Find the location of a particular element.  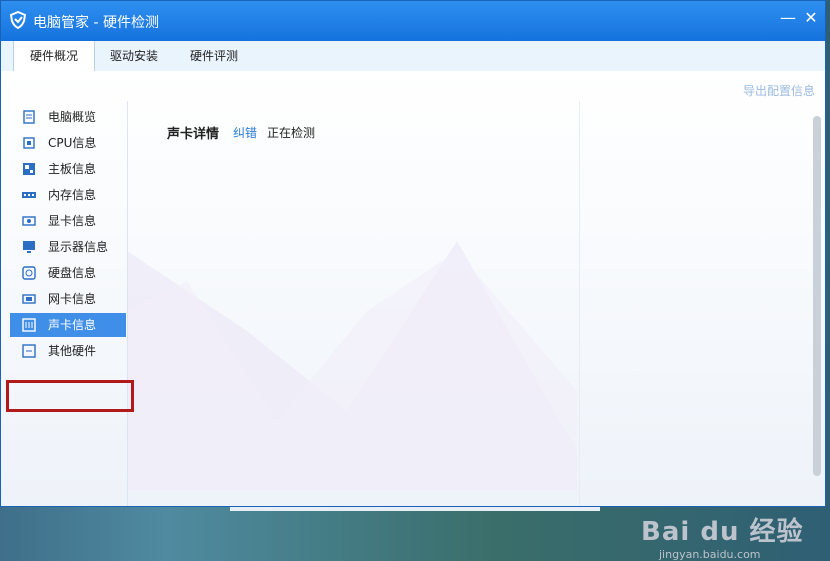

sidebar-item-label: 显卡信息 is located at coordinates (72, 221).